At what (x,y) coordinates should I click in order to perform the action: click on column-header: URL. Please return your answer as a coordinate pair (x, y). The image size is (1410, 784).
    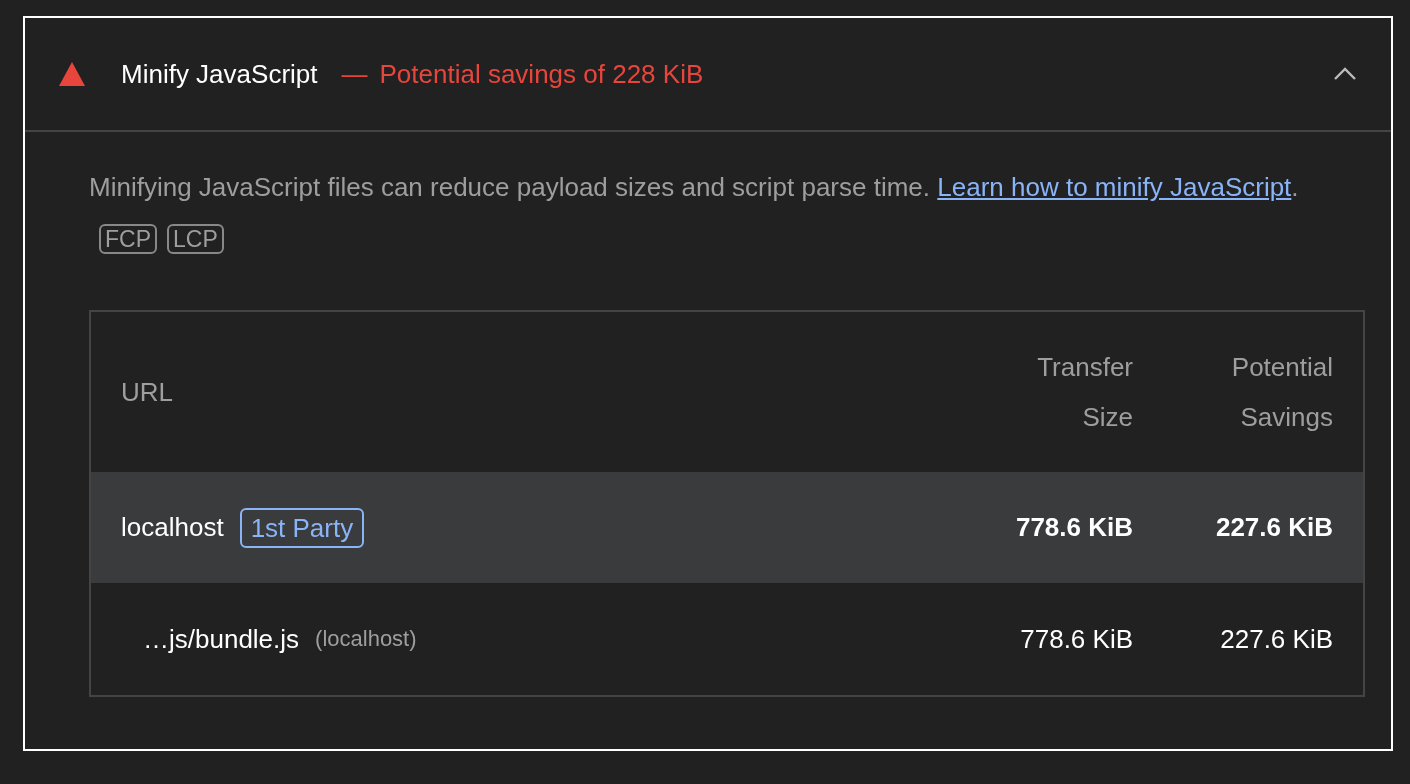
    Looking at the image, I should click on (147, 392).